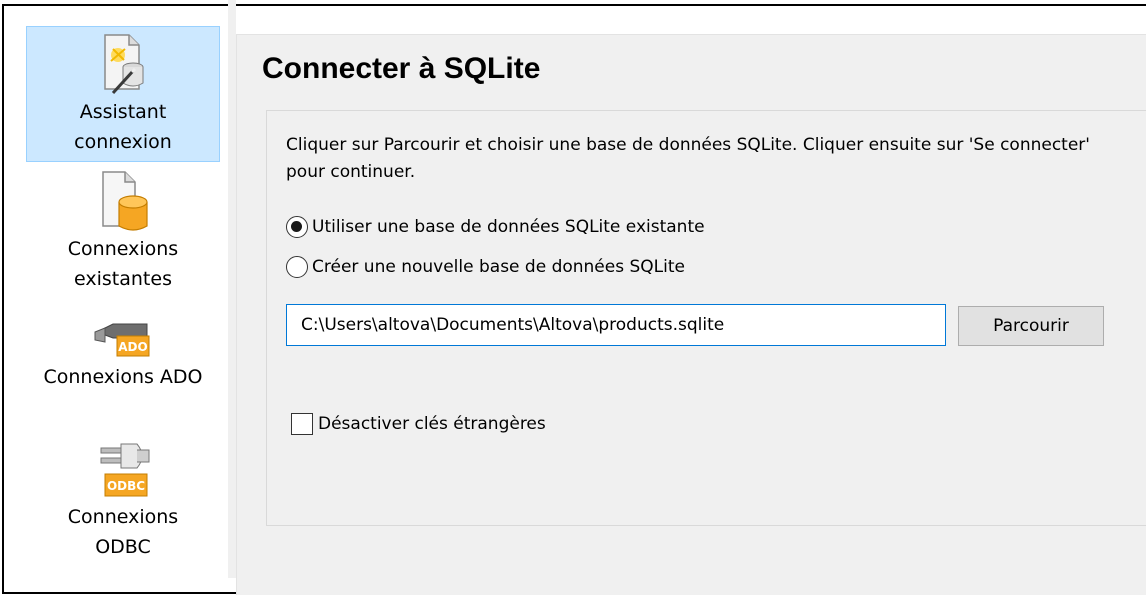 The height and width of the screenshot is (595, 1146). I want to click on radio-button, so click(297, 267).